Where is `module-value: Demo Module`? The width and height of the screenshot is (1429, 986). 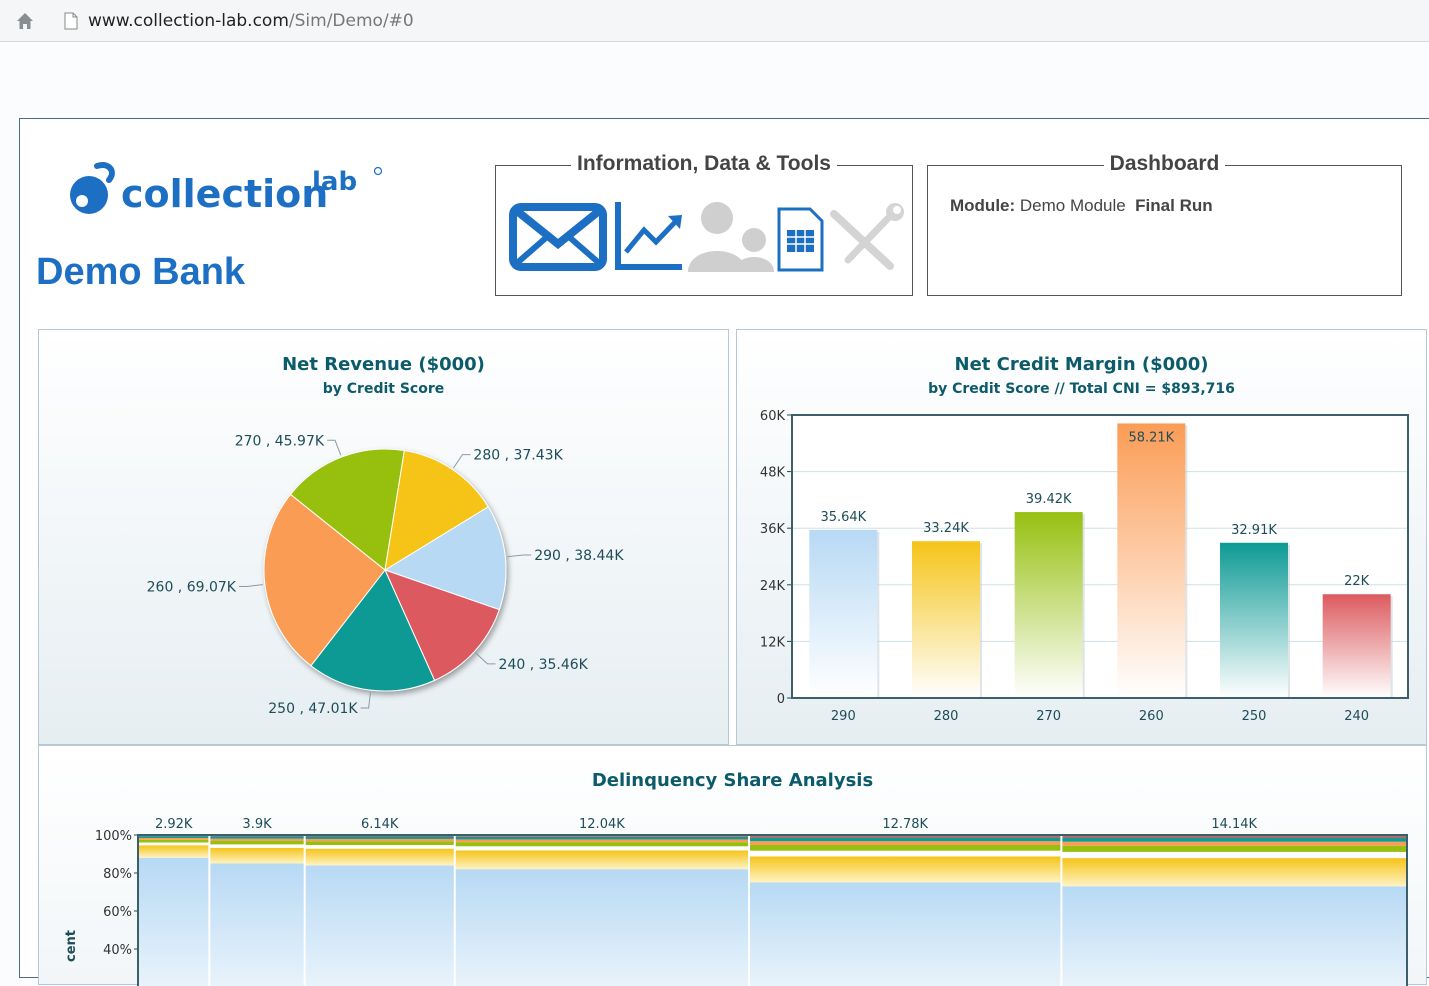
module-value: Demo Module is located at coordinates (1073, 205).